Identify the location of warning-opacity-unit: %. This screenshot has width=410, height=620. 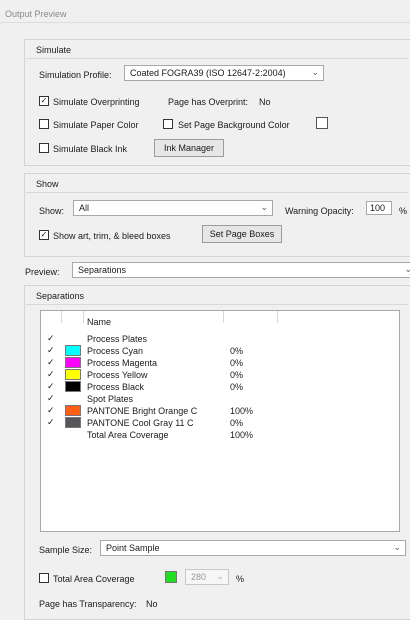
(403, 211).